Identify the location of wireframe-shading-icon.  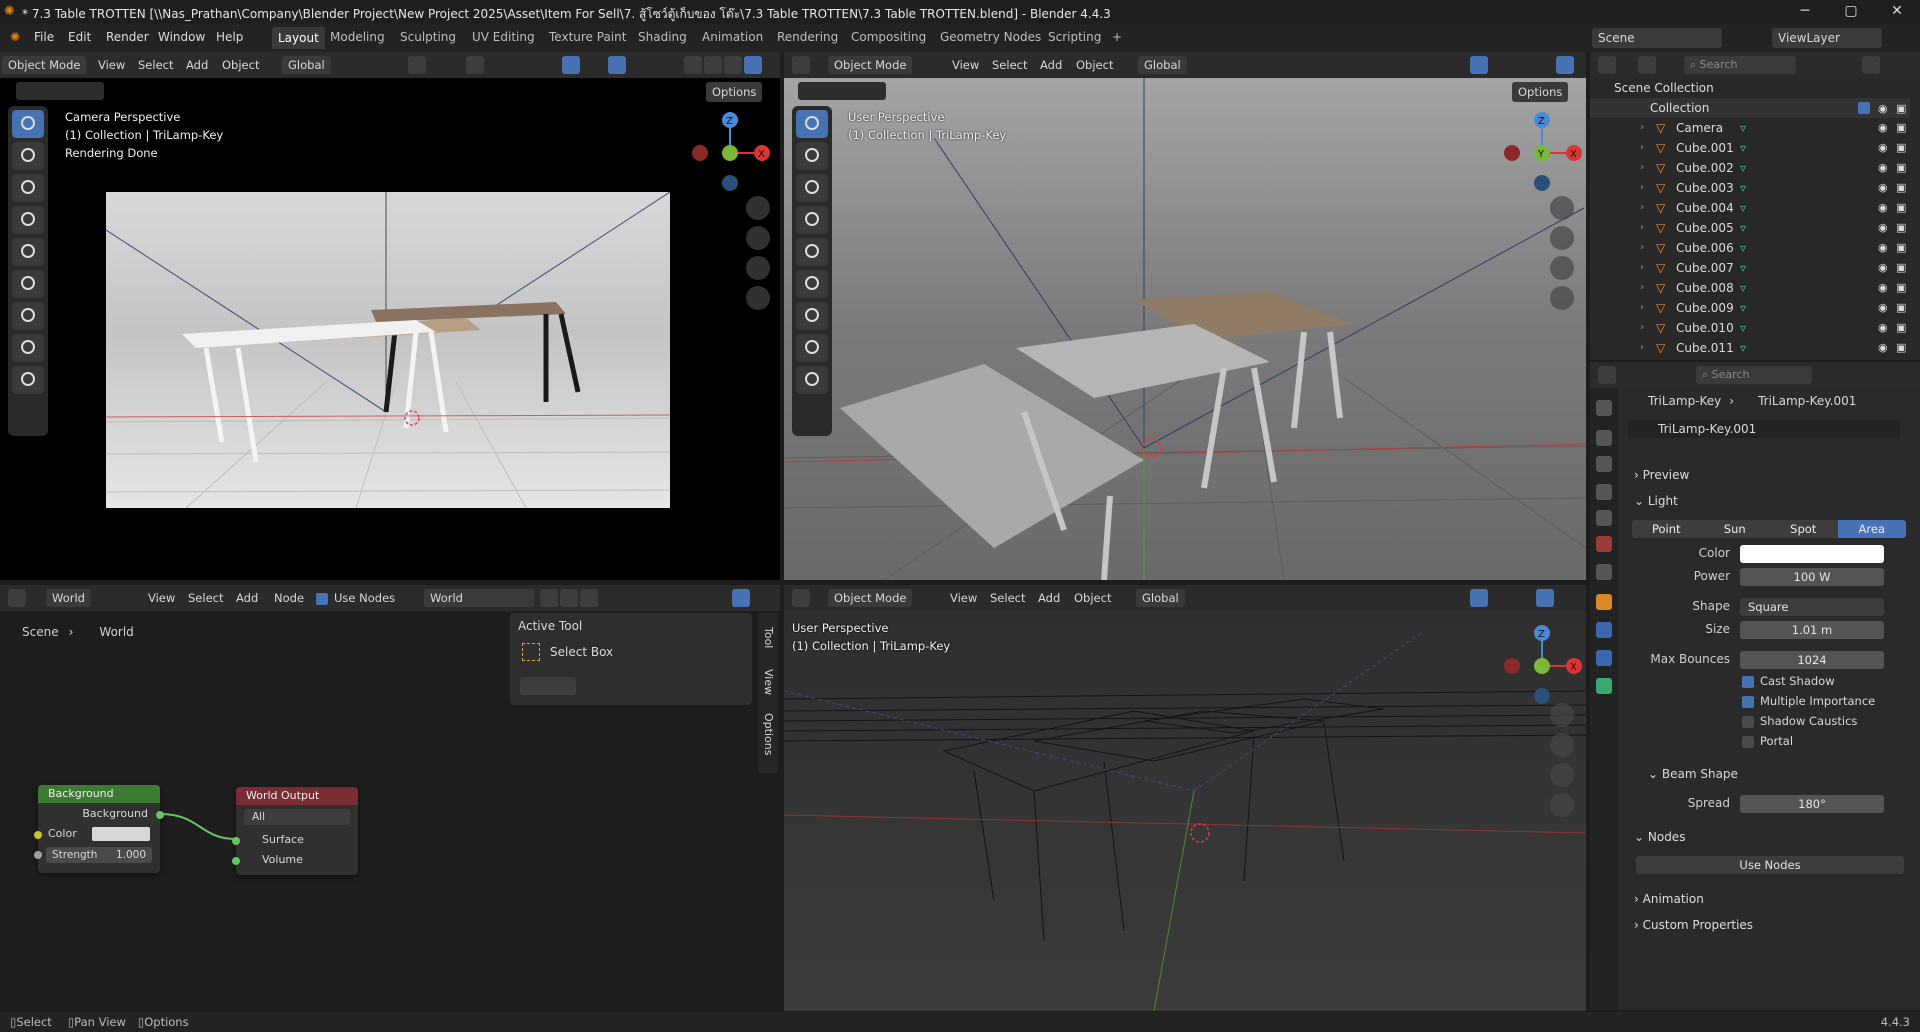
(1545, 598).